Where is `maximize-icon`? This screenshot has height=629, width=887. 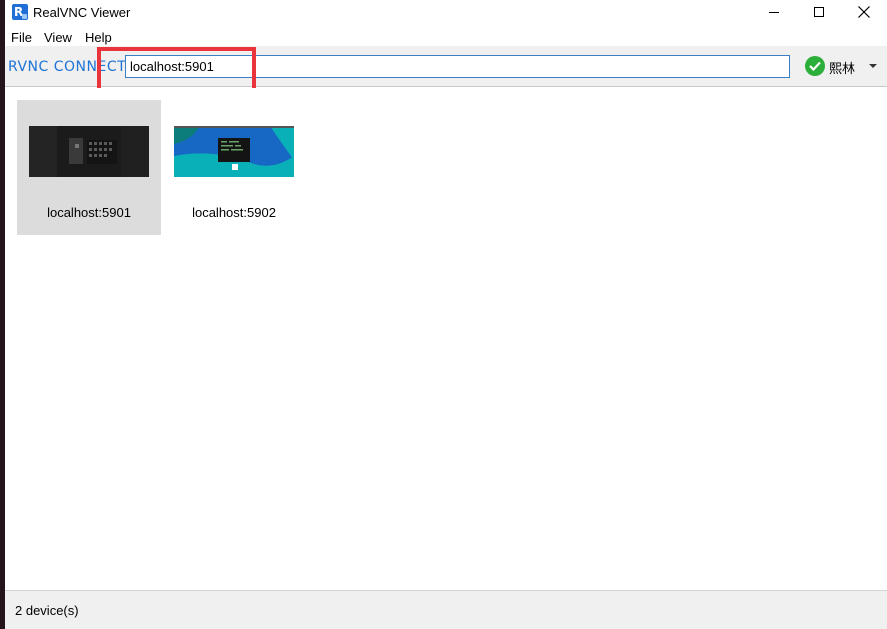 maximize-icon is located at coordinates (819, 12).